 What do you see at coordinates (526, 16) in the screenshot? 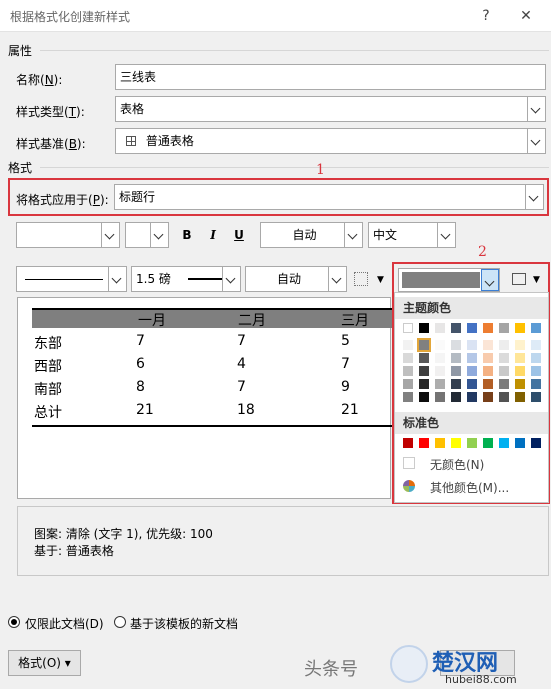
I see `close-button: ✕` at bounding box center [526, 16].